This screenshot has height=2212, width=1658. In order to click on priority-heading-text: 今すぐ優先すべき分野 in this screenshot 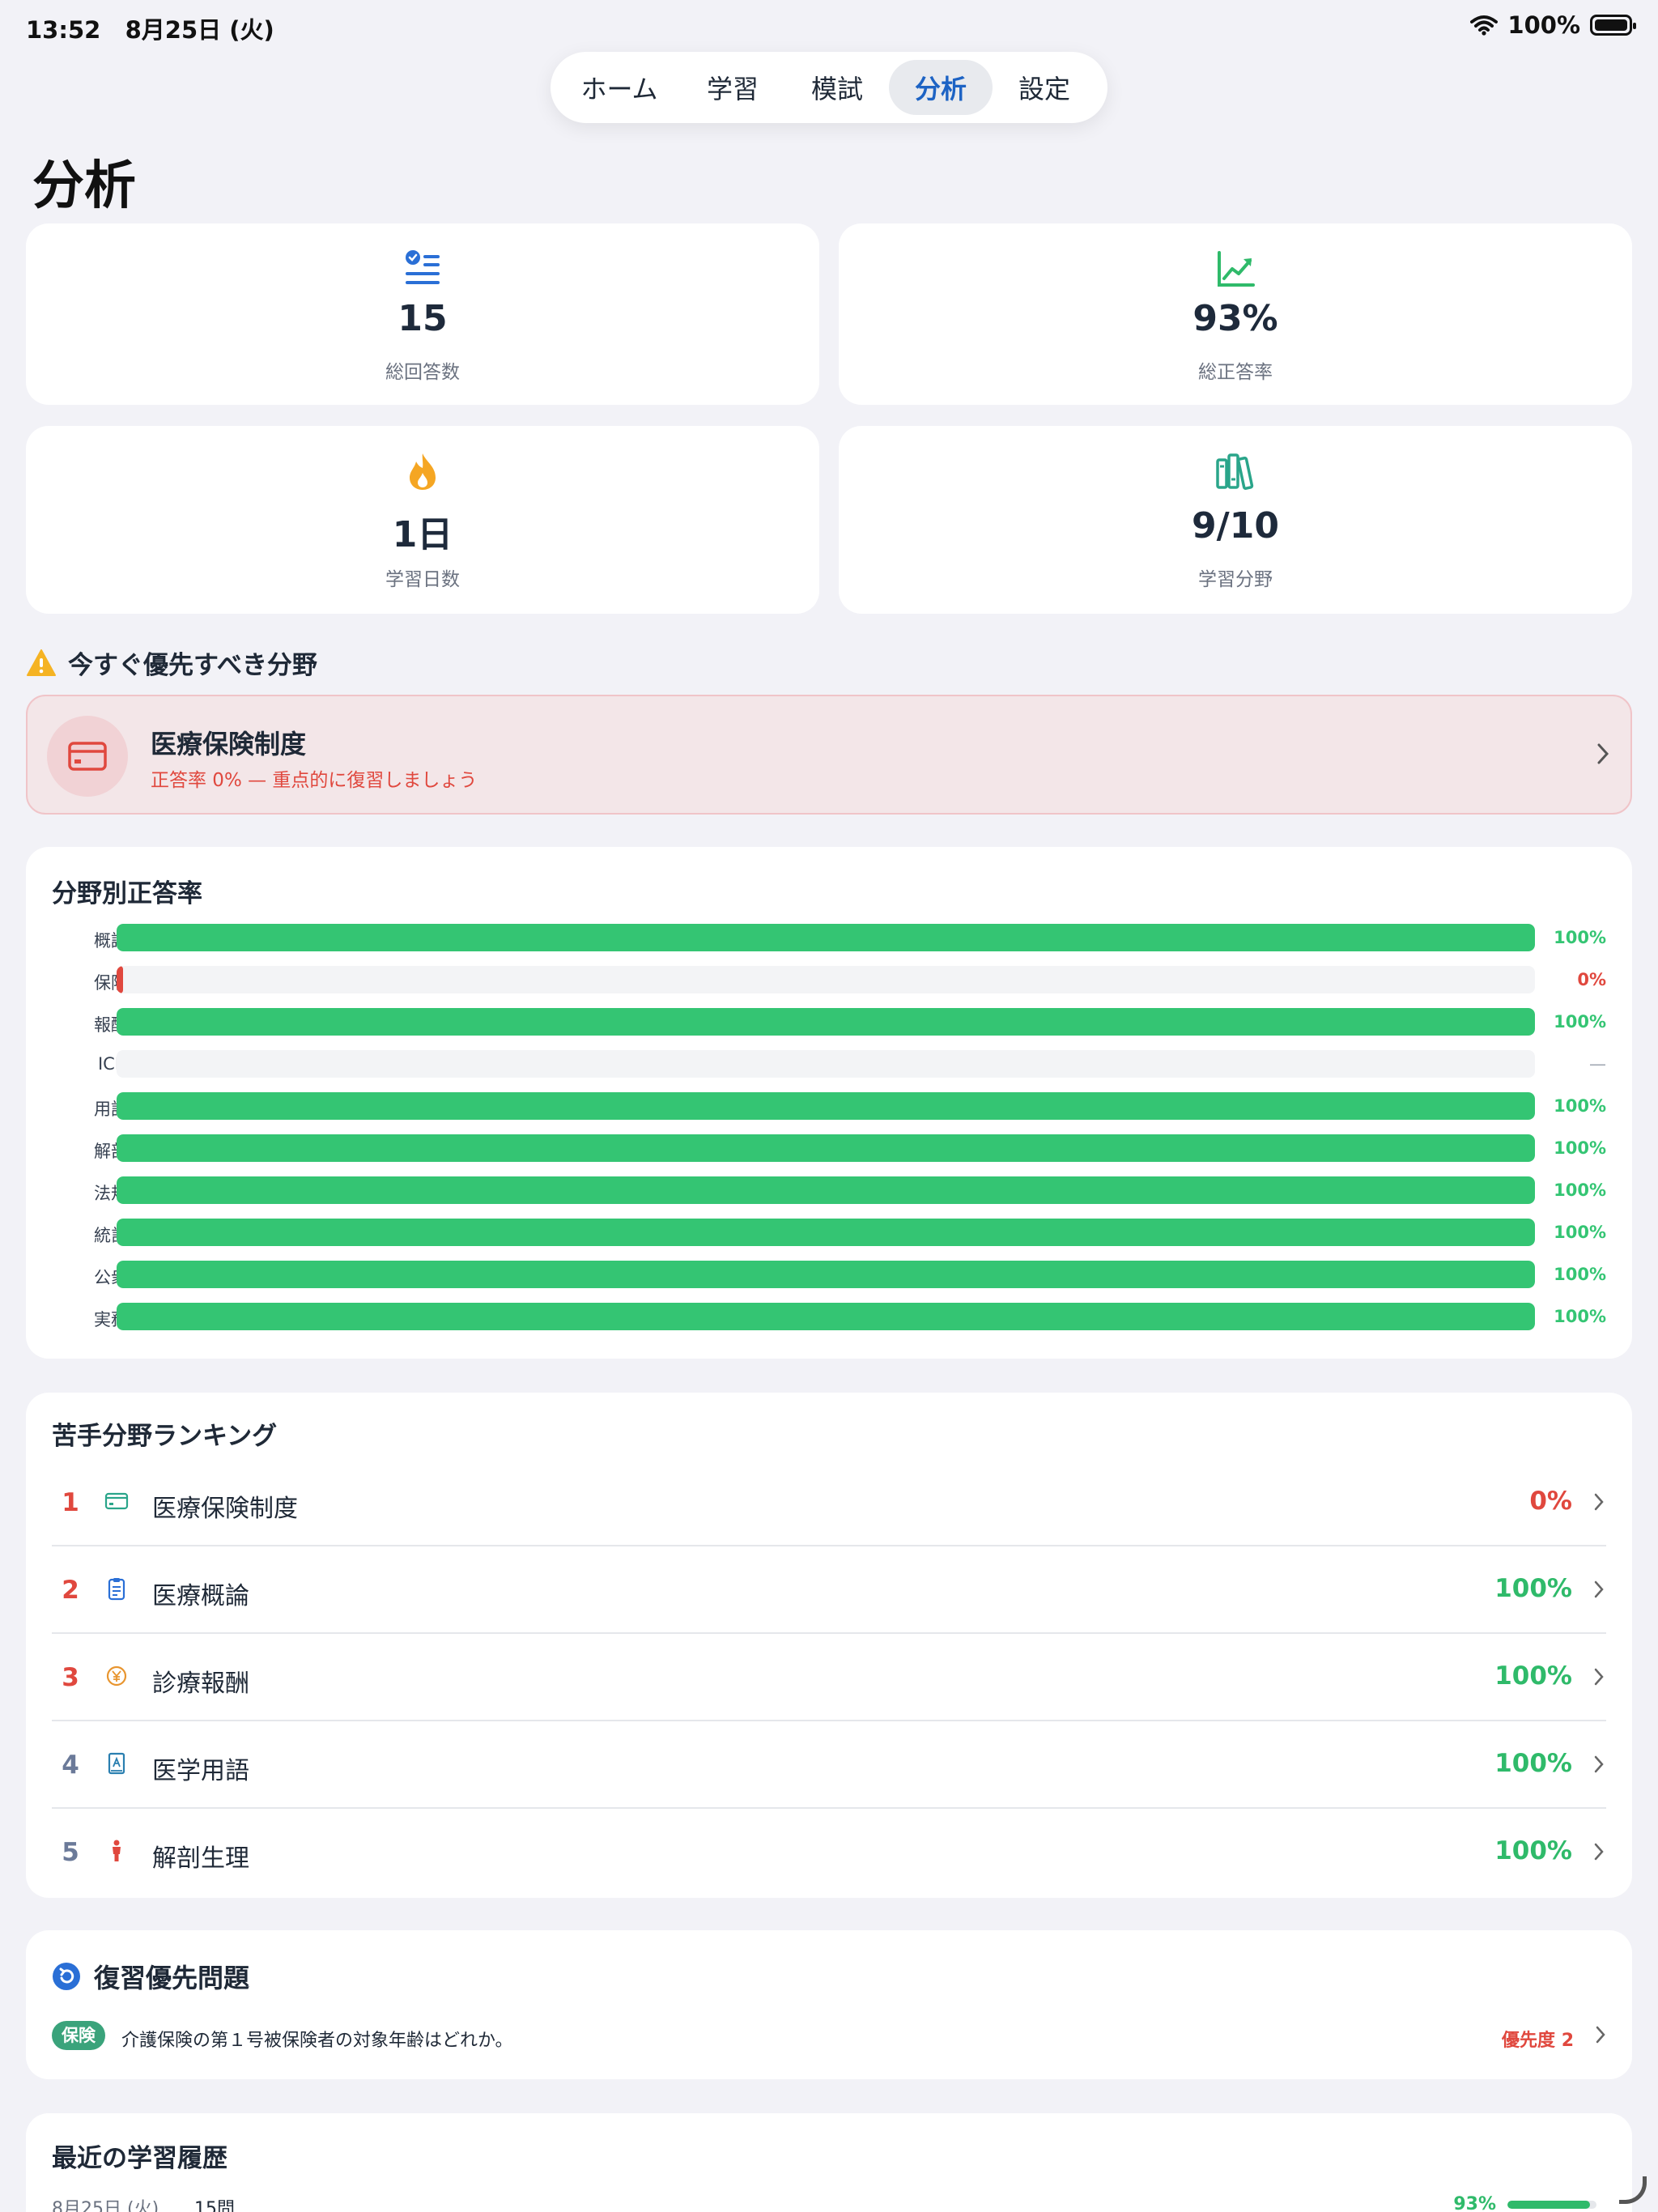, I will do `click(192, 665)`.